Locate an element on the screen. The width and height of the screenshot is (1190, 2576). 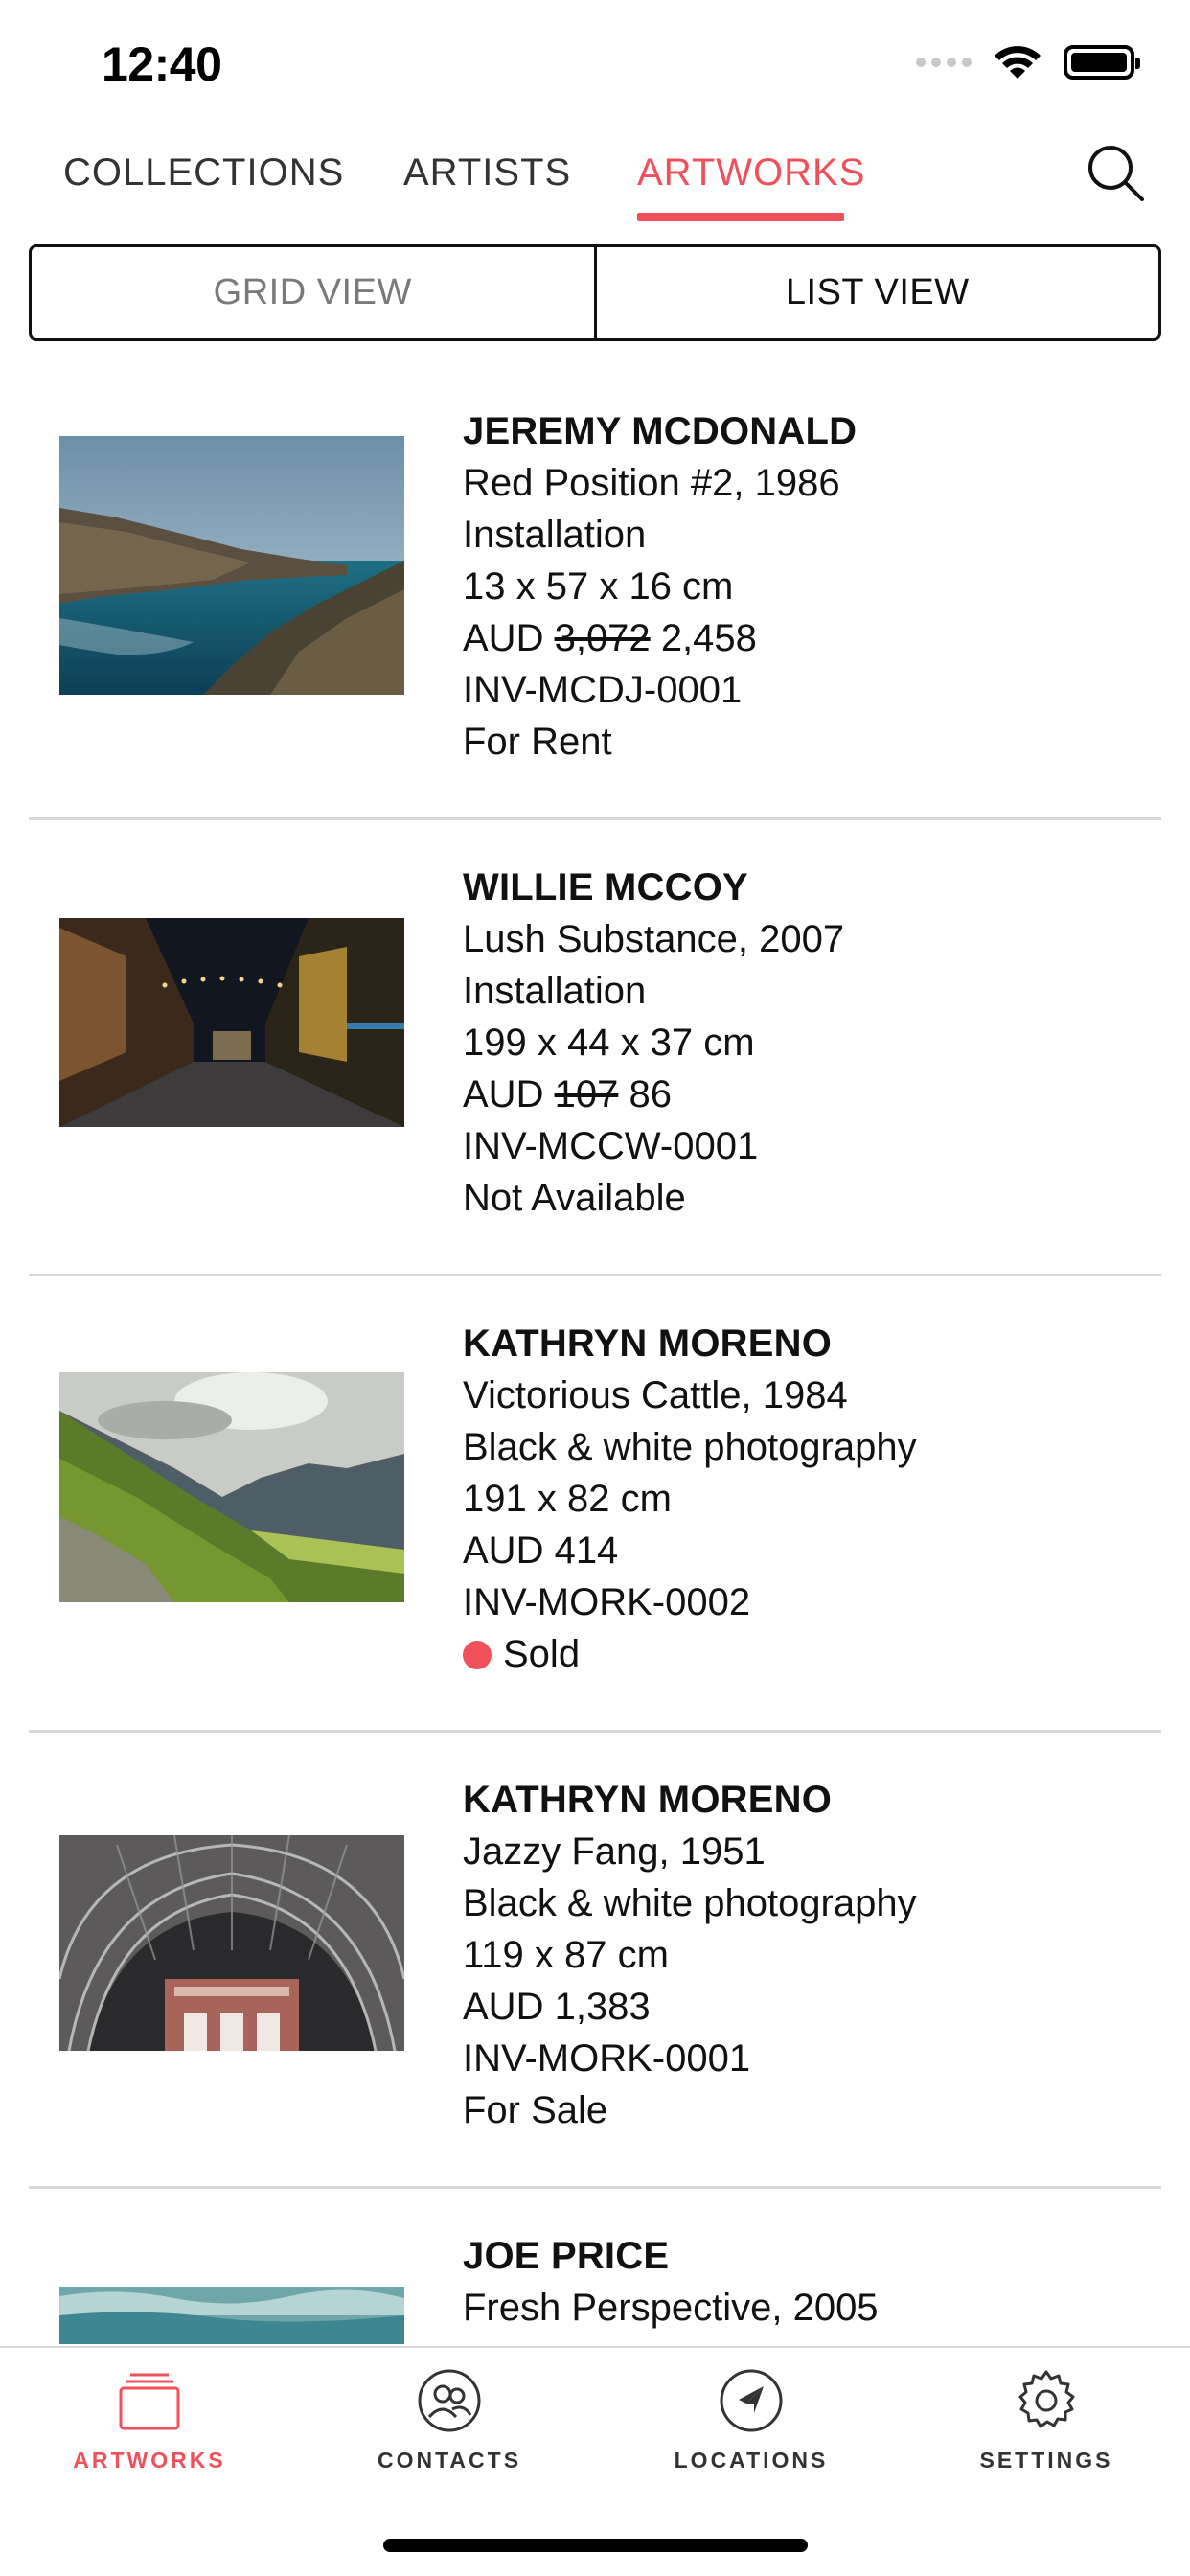
status-icons is located at coordinates (1028, 62).